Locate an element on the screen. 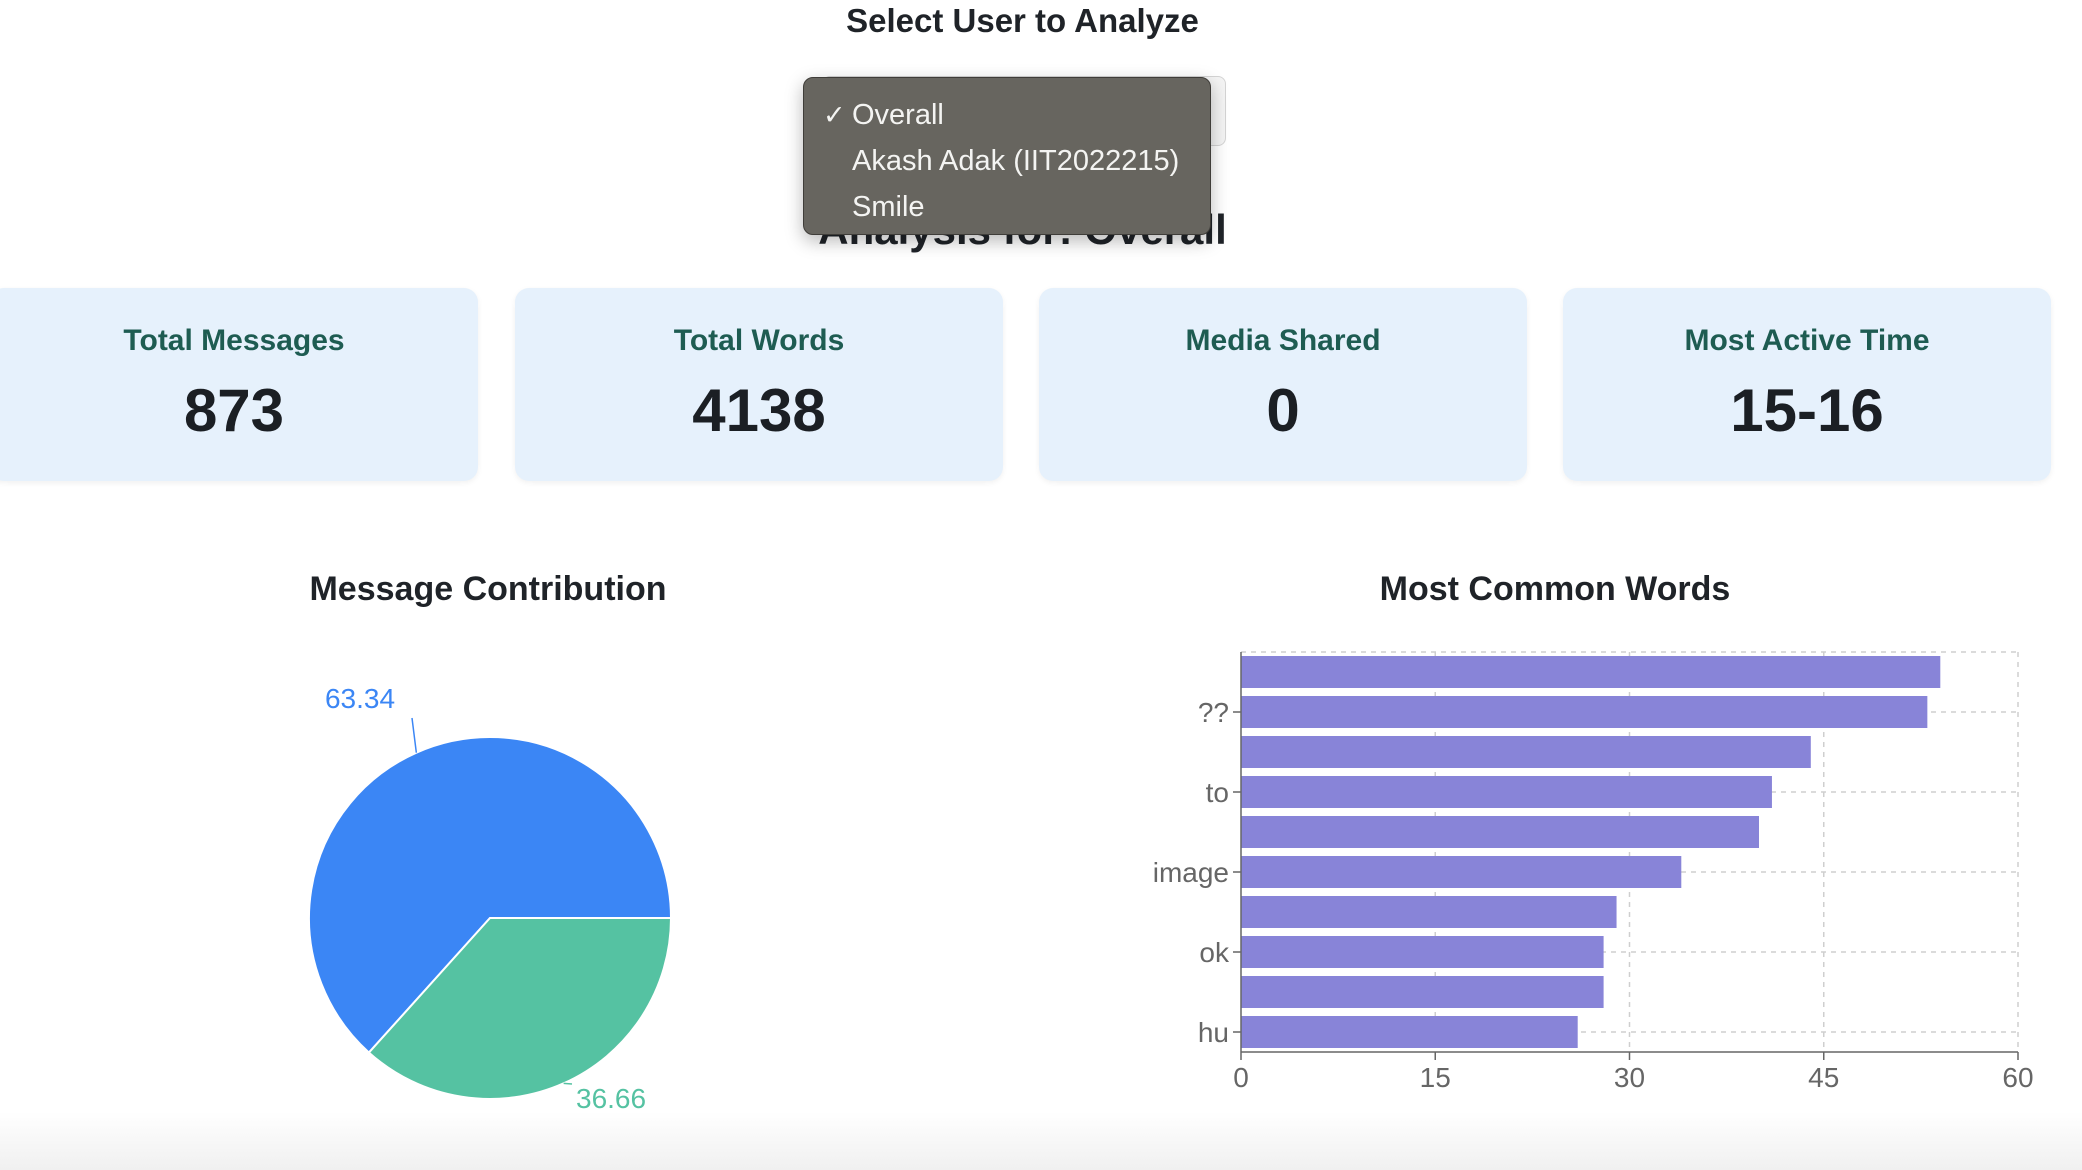 The width and height of the screenshot is (2082, 1170). scroll-fade is located at coordinates (1041, 1141).